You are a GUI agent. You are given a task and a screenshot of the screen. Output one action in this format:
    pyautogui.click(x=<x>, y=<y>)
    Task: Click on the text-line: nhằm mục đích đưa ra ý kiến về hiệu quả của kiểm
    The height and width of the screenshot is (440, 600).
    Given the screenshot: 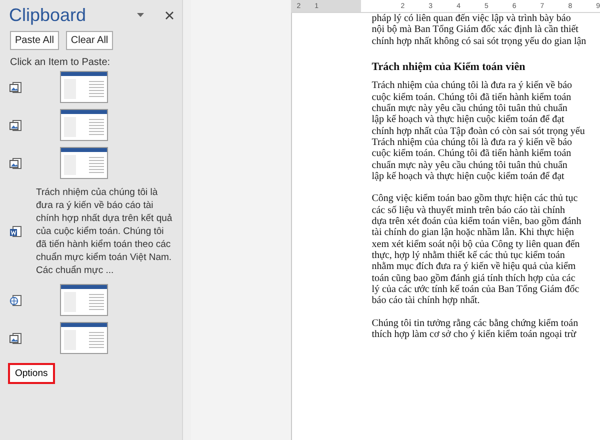 What is the action you would take?
    pyautogui.click(x=474, y=267)
    